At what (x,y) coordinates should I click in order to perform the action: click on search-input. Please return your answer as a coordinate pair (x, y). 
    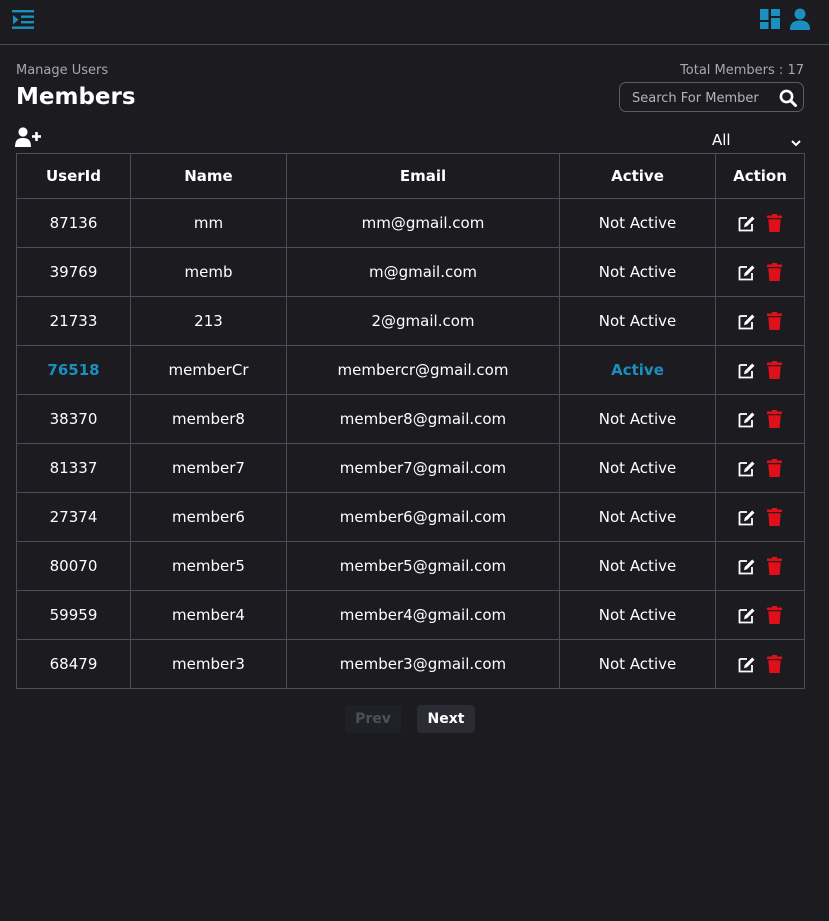
    Looking at the image, I should click on (702, 98).